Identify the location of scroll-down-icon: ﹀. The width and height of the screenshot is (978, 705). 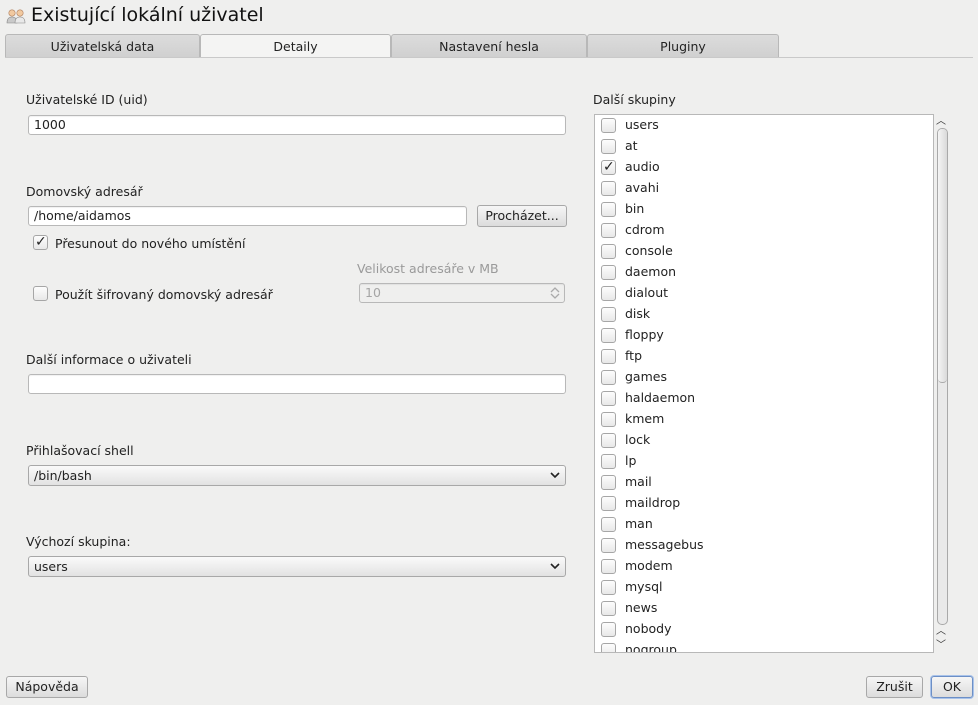
(941, 643).